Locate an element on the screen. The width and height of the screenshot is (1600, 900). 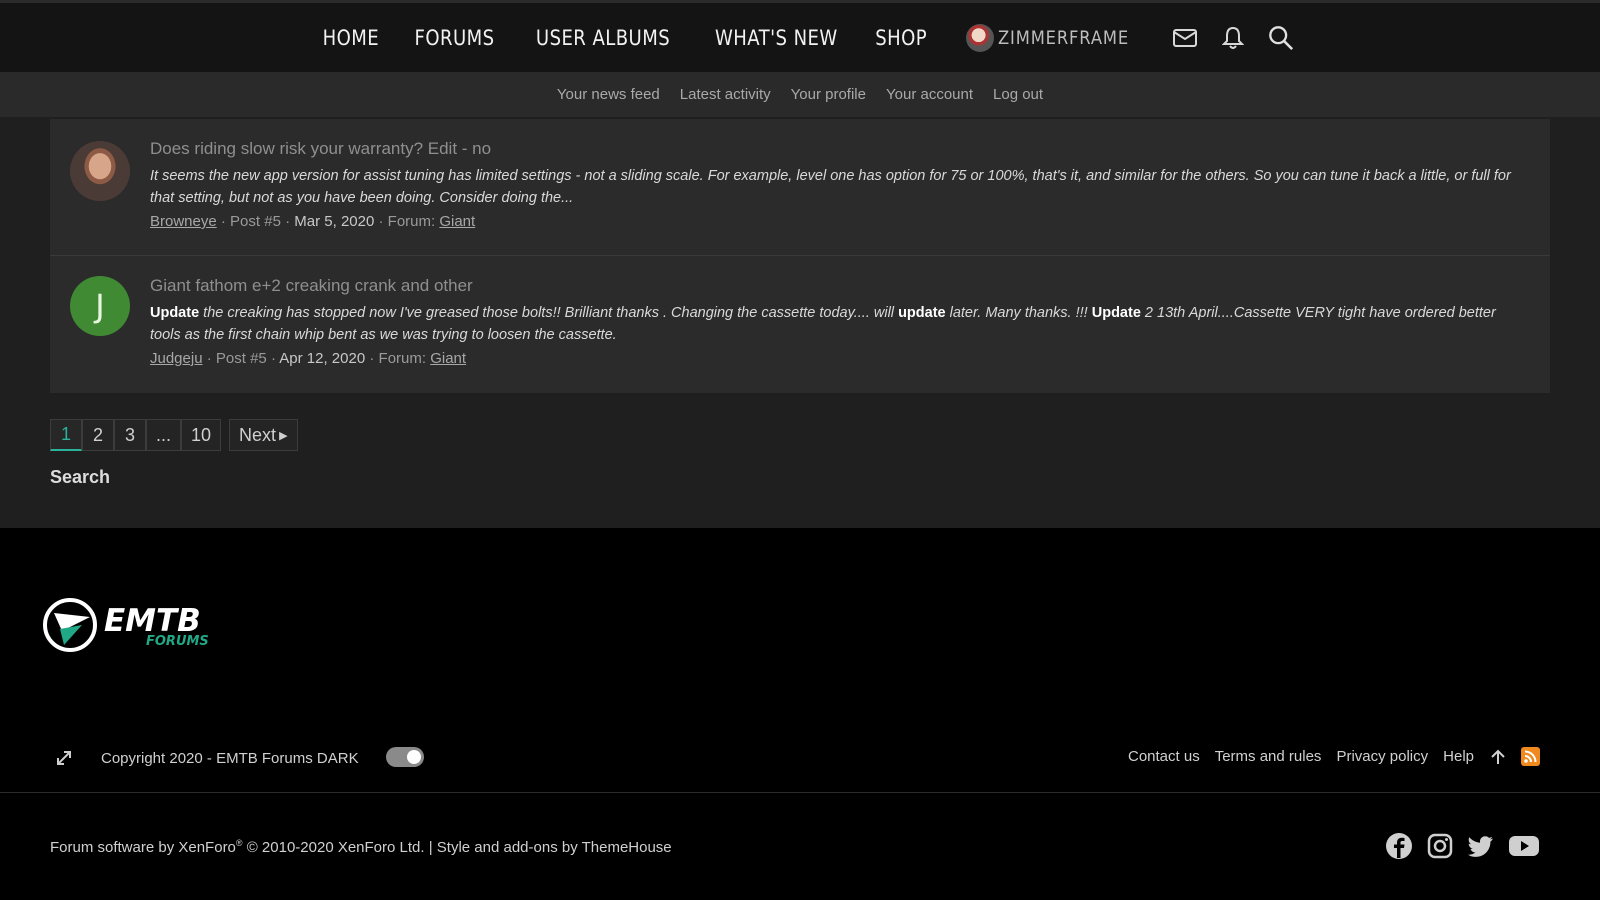
envelope-icon is located at coordinates (1185, 38).